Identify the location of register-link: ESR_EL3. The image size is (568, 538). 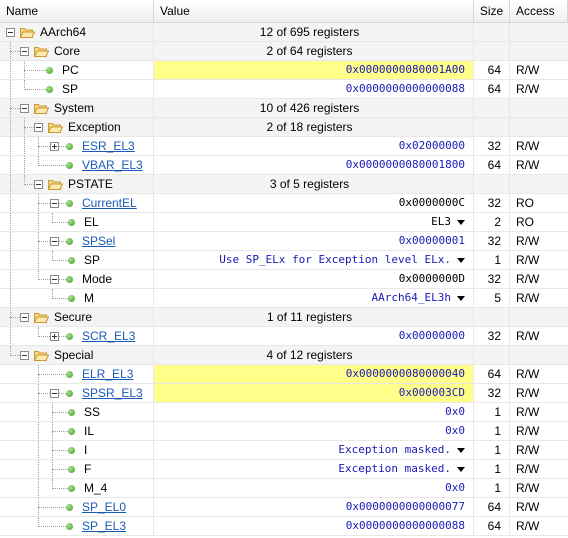
(108, 146).